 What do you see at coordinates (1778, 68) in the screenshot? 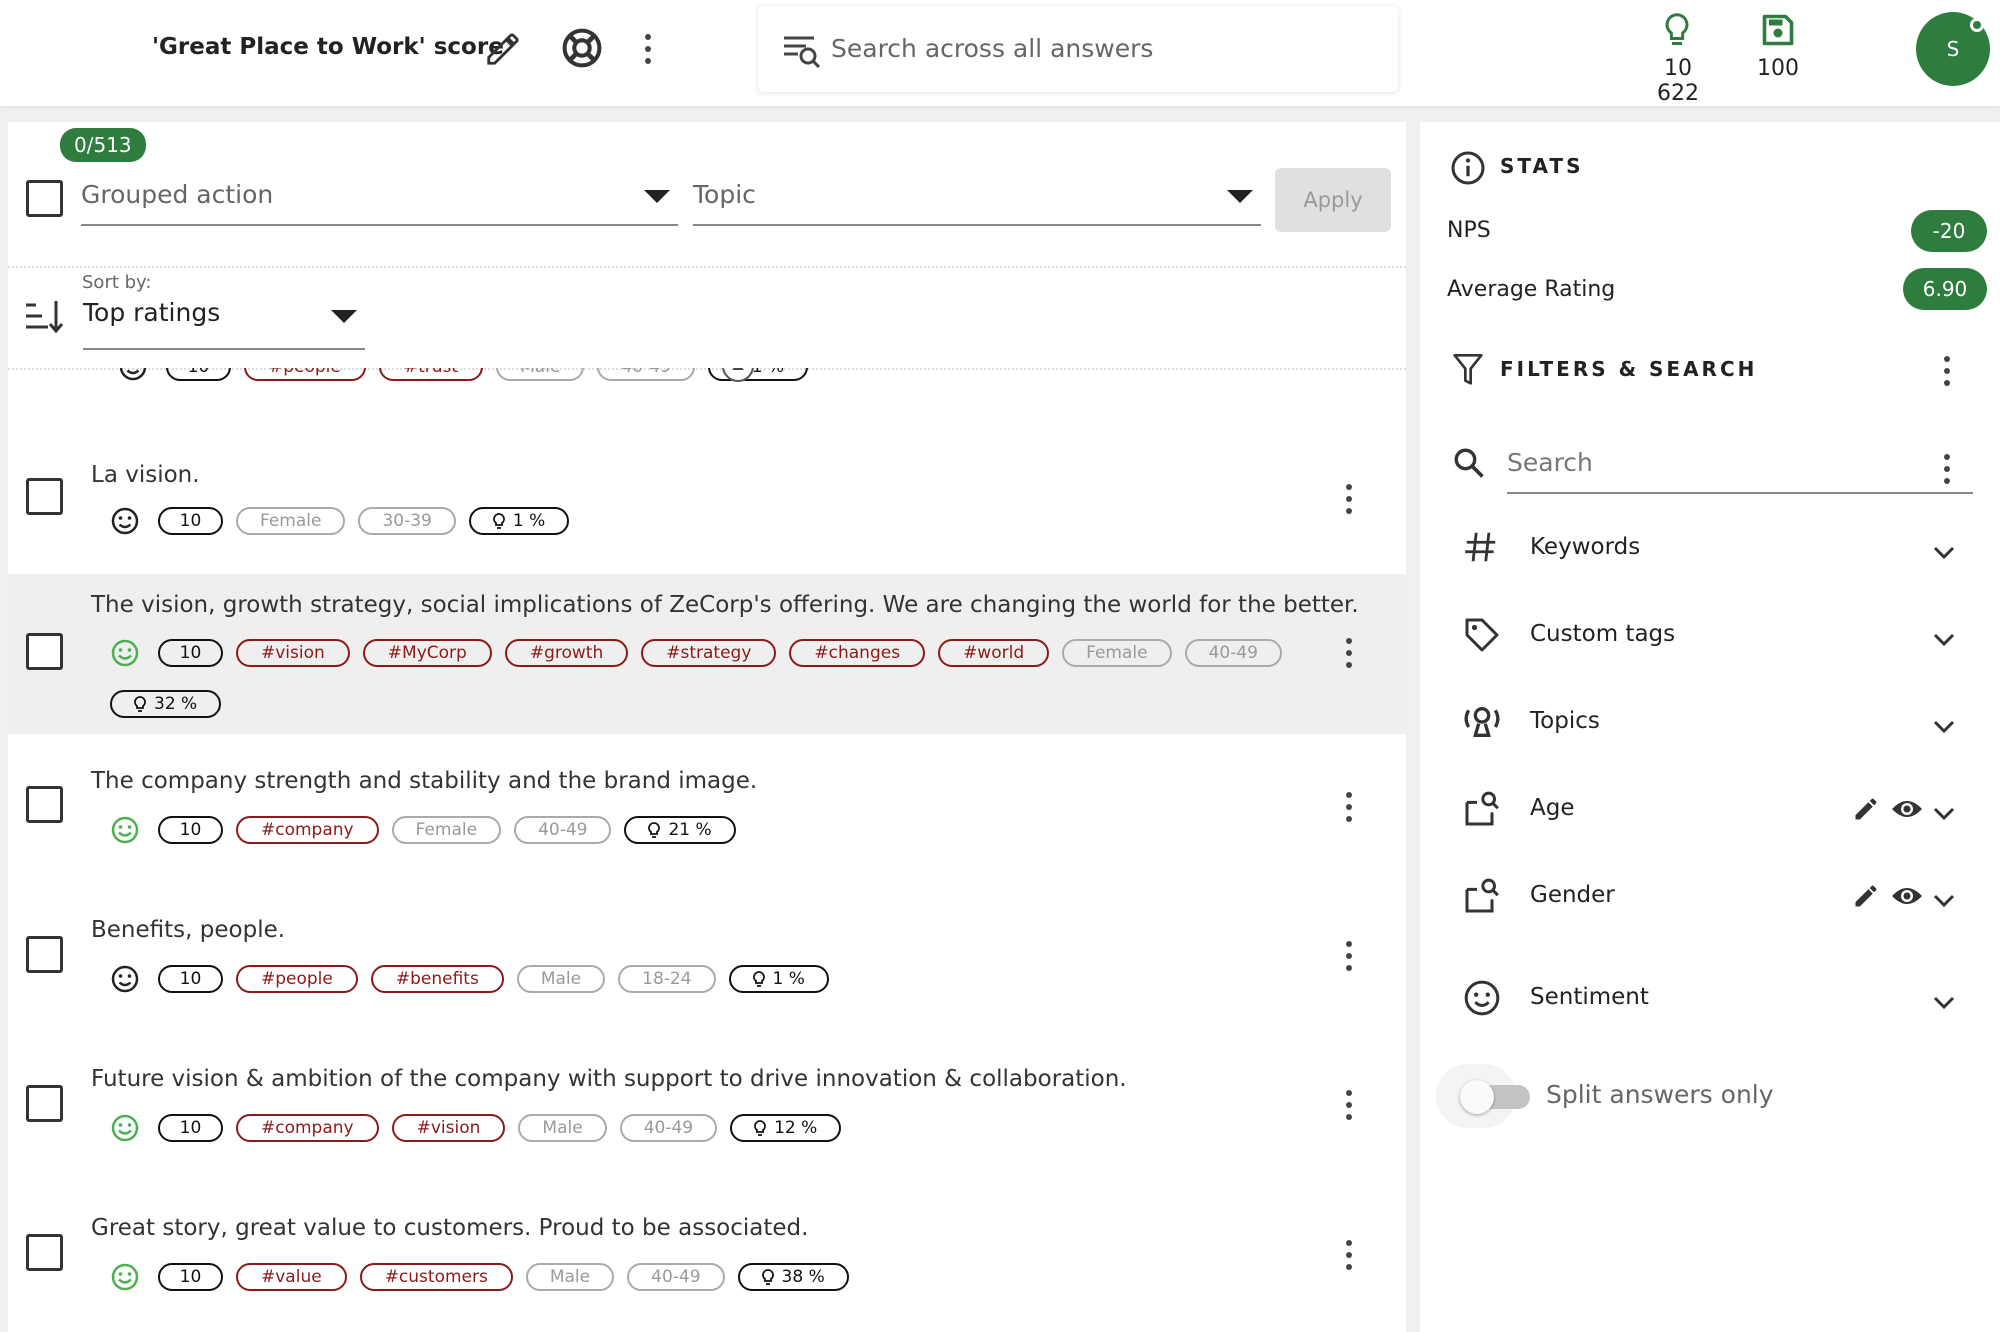
I see `saved-count: 100` at bounding box center [1778, 68].